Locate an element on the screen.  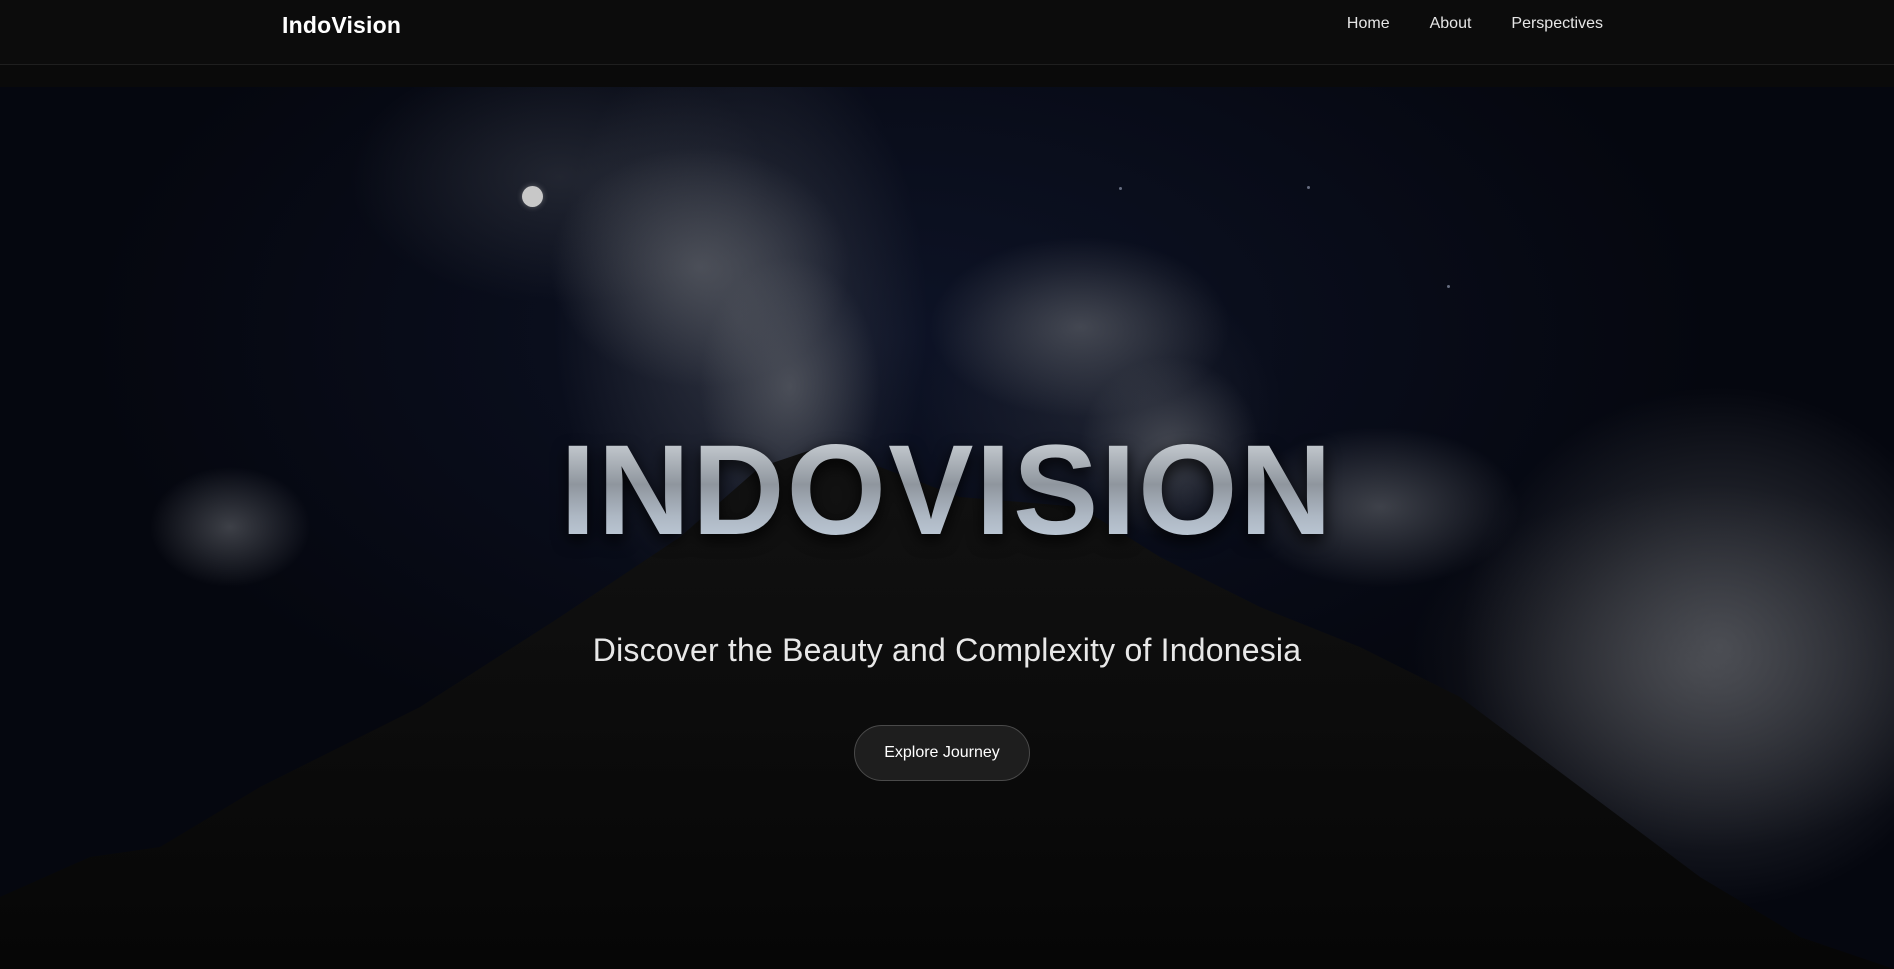
brand-logo: IndoVision is located at coordinates (341, 25).